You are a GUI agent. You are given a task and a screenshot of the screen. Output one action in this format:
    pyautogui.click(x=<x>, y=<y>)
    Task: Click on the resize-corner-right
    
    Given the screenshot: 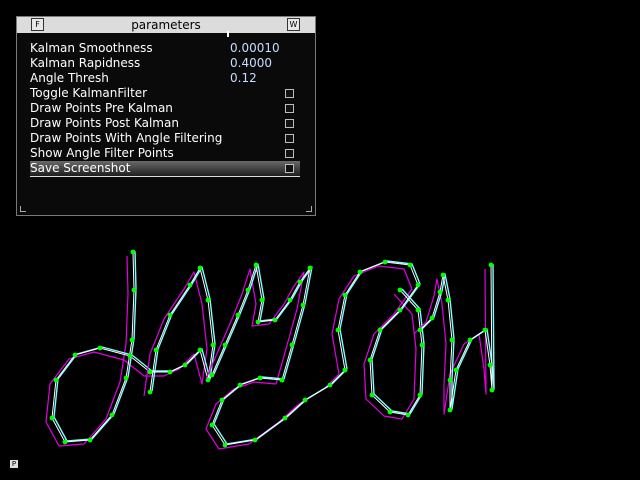 What is the action you would take?
    pyautogui.click(x=309, y=209)
    